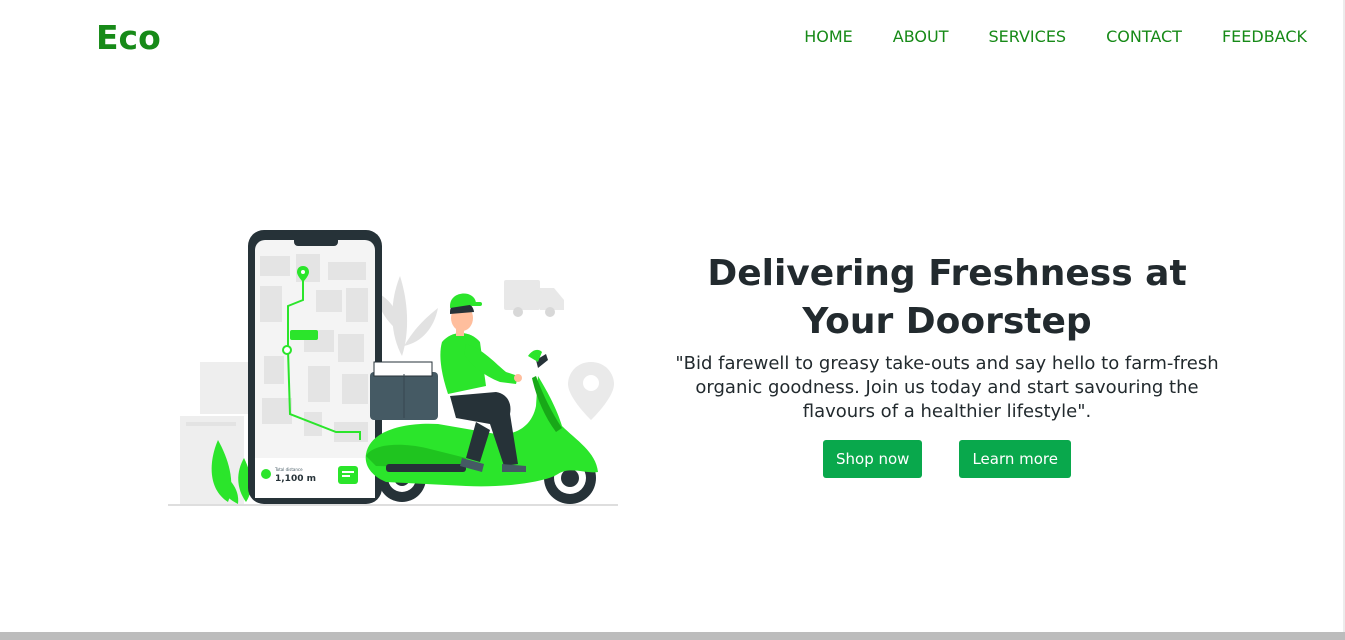 The image size is (1345, 640). I want to click on location-pin-icon, so click(591, 391).